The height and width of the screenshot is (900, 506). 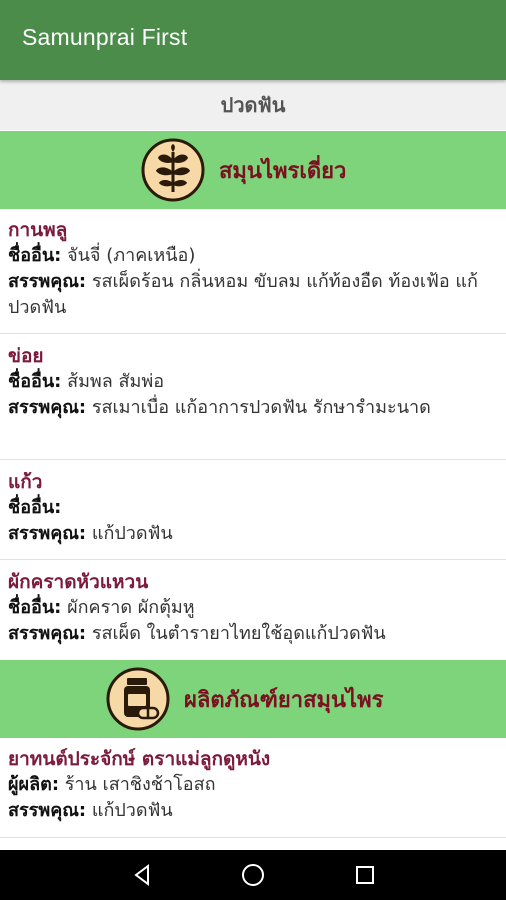 I want to click on back-triangle-icon, so click(x=141, y=875).